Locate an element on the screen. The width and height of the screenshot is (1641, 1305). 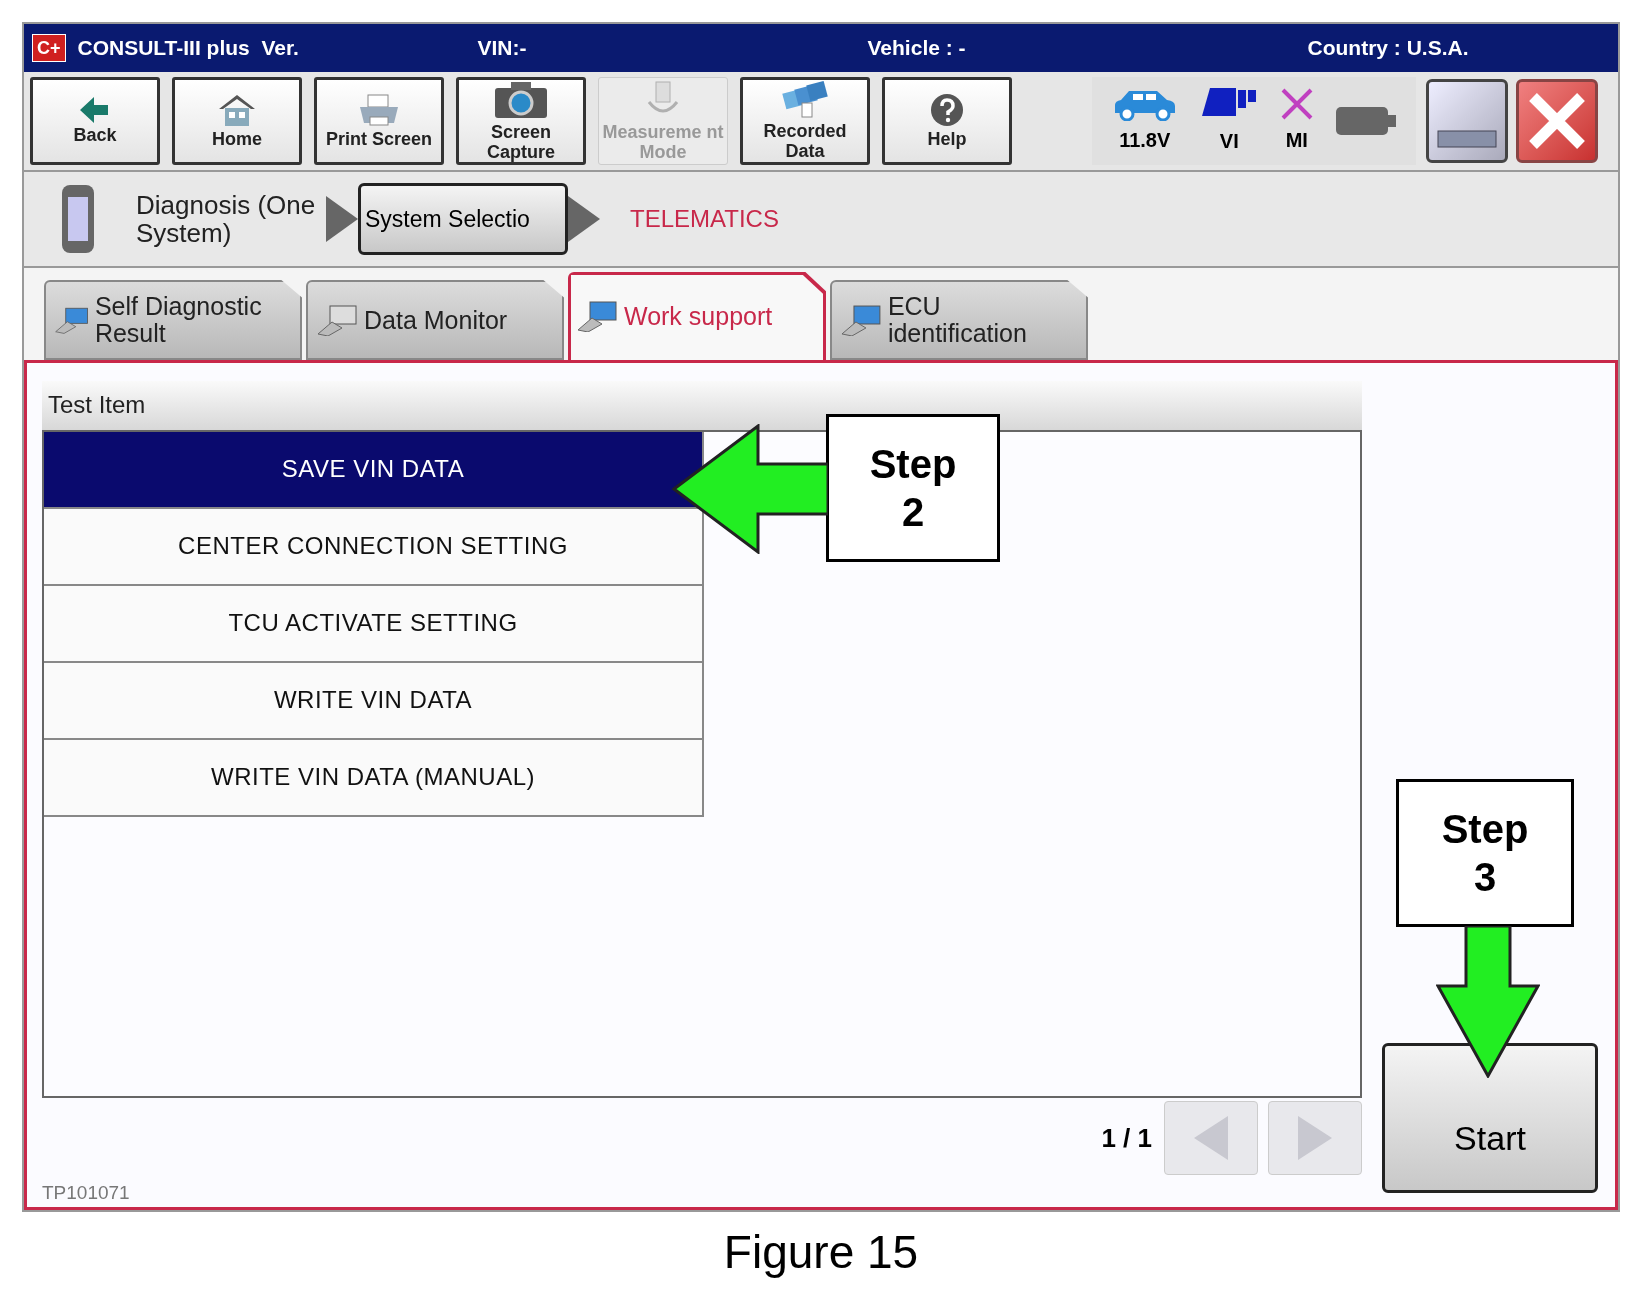
toolbar-button: Print Screen is located at coordinates (379, 121).